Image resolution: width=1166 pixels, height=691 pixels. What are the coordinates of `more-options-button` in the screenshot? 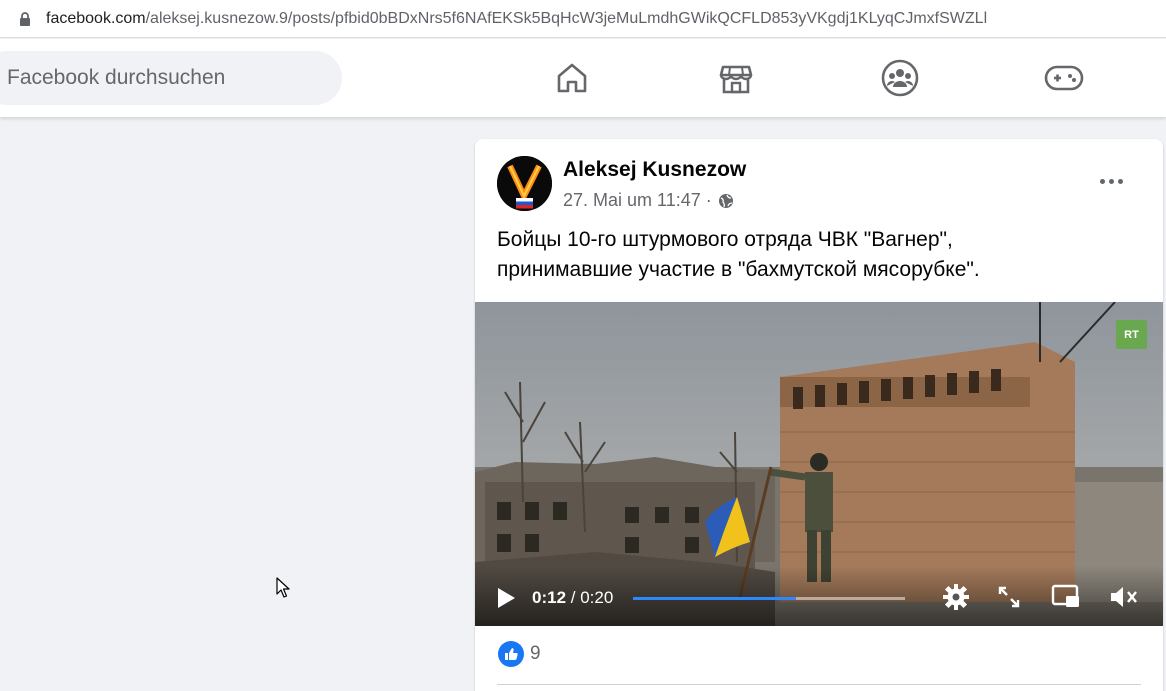 It's located at (1111, 181).